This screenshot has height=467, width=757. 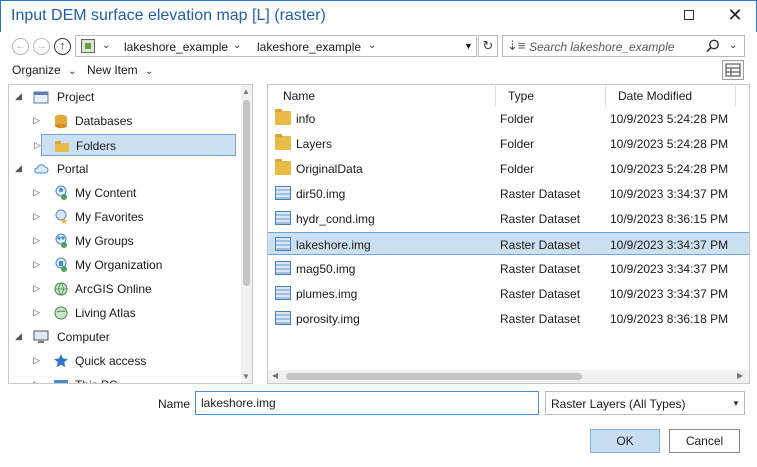 I want to click on tree-scrollbar: ▲ ▼, so click(x=246, y=234).